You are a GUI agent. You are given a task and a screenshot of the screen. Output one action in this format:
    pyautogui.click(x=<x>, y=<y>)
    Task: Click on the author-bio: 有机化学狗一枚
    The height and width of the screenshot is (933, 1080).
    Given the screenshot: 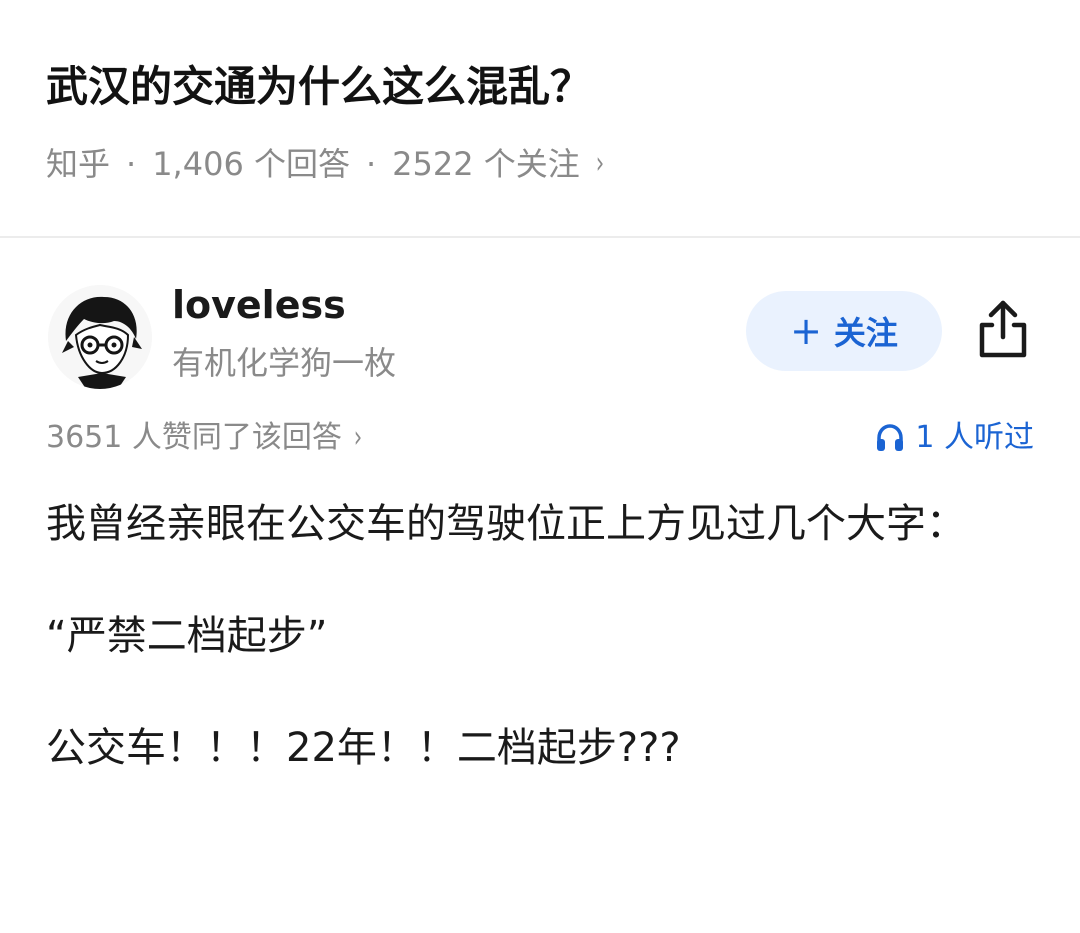 What is the action you would take?
    pyautogui.click(x=284, y=363)
    